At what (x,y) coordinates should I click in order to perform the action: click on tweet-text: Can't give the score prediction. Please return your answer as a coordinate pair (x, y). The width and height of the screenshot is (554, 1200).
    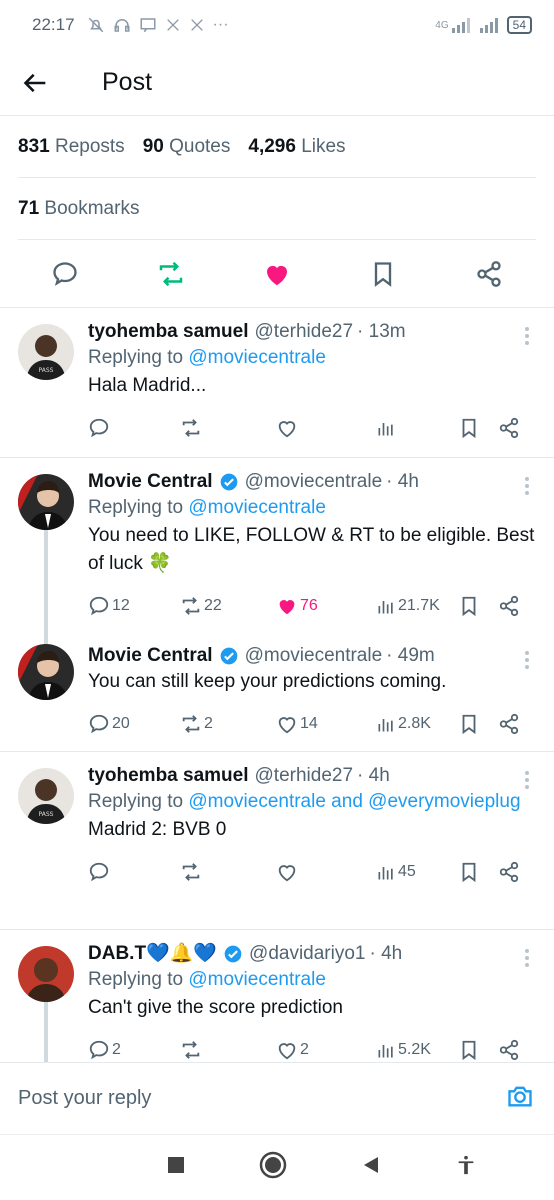
    Looking at the image, I should click on (215, 1007).